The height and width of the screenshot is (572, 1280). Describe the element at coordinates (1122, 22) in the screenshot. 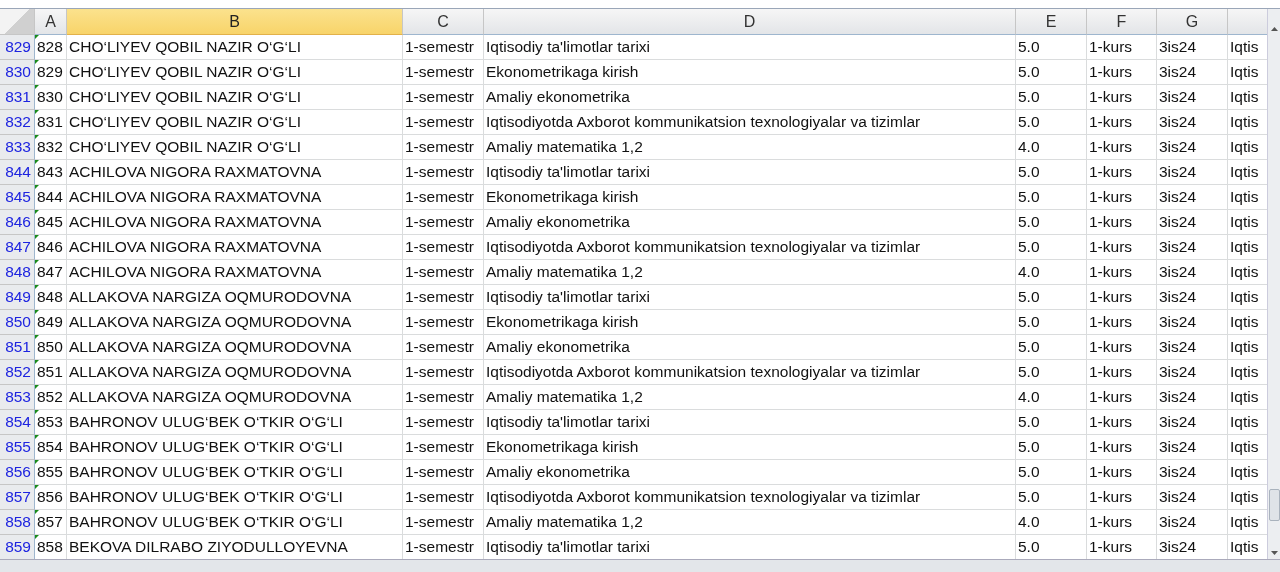

I see `column-header: F` at that location.